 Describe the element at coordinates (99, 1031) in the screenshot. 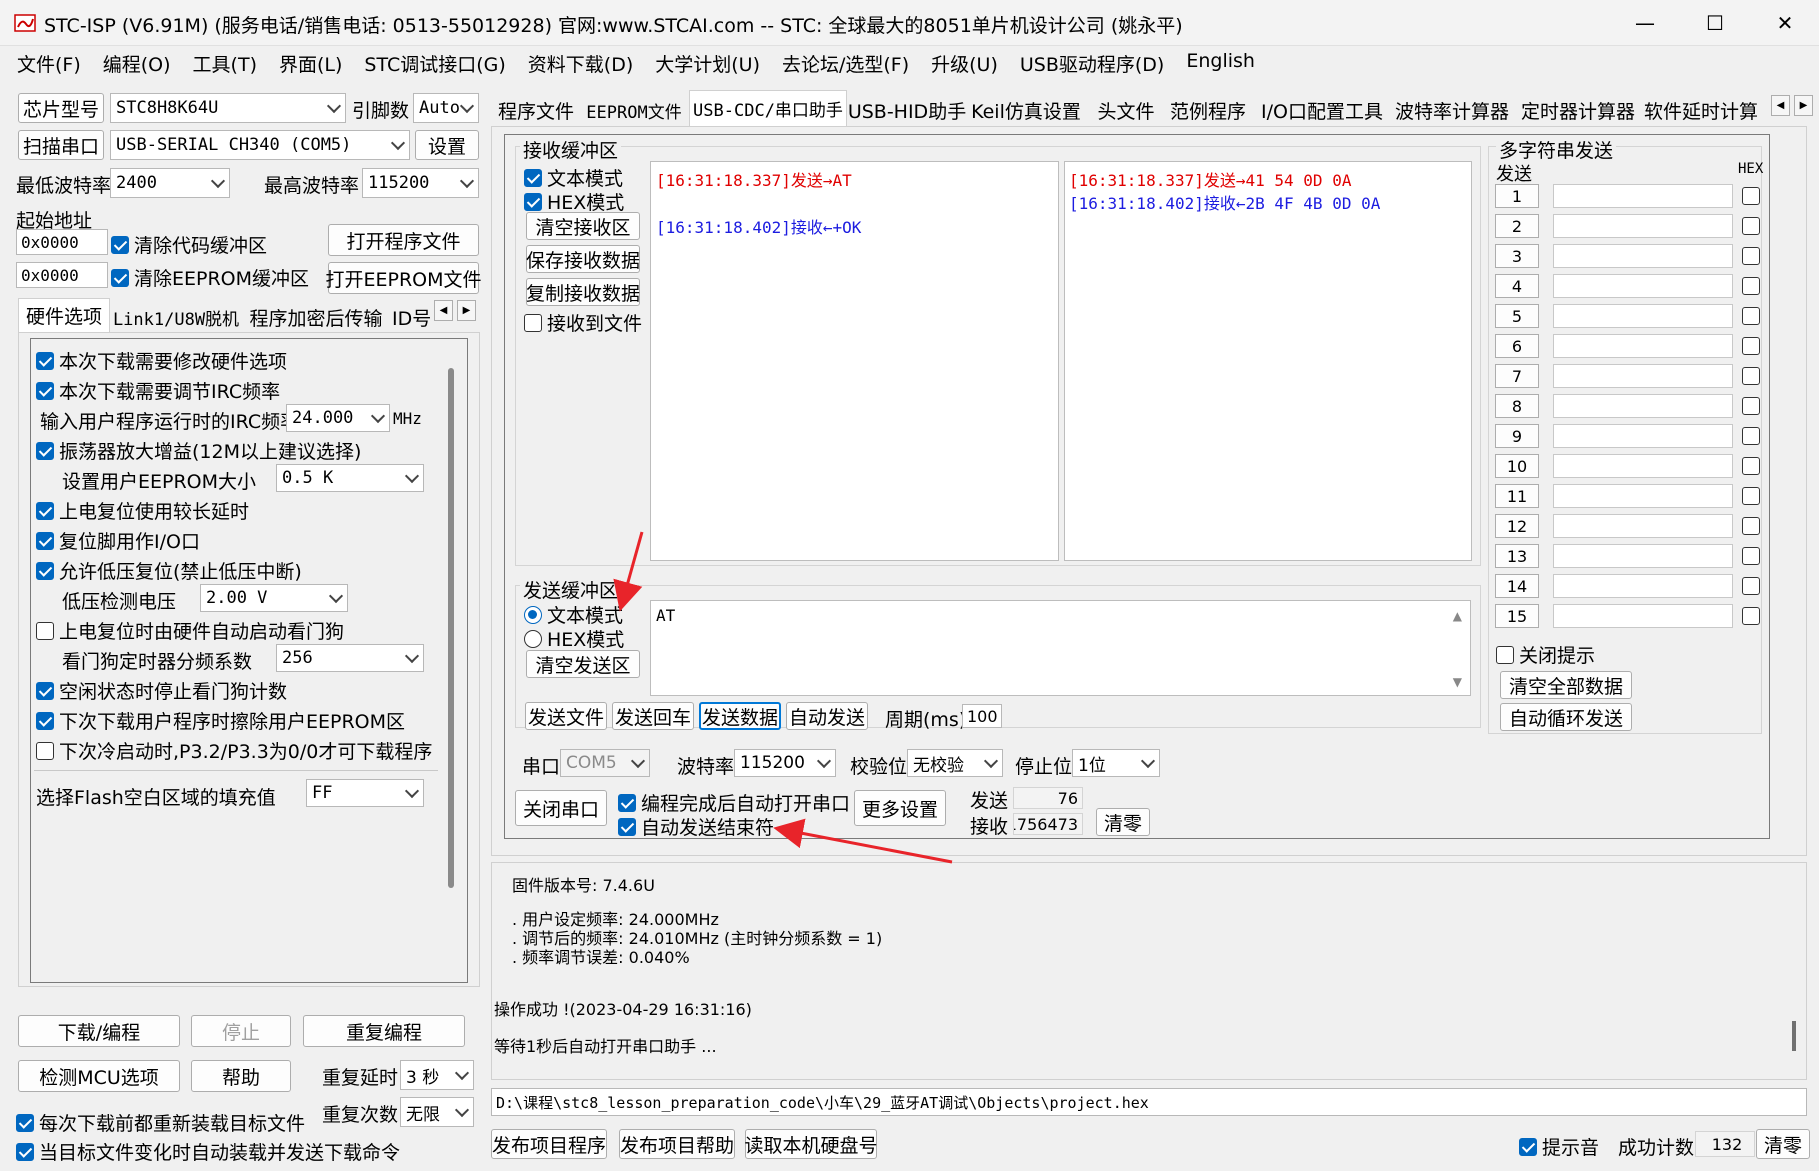

I see `download-program-button: 下载/编程` at that location.